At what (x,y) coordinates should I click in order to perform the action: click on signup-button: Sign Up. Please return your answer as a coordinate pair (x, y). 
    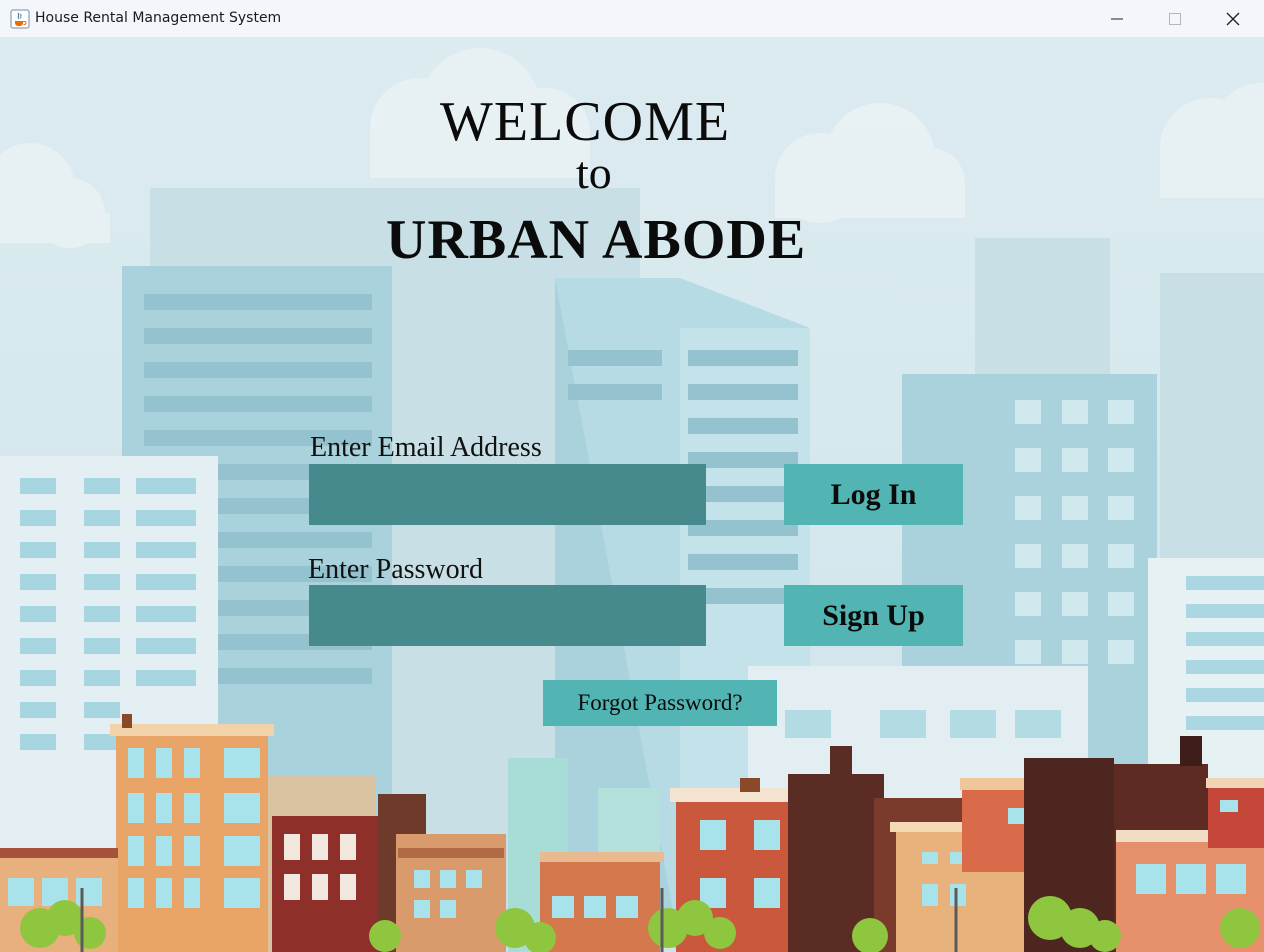
    Looking at the image, I should click on (873, 615).